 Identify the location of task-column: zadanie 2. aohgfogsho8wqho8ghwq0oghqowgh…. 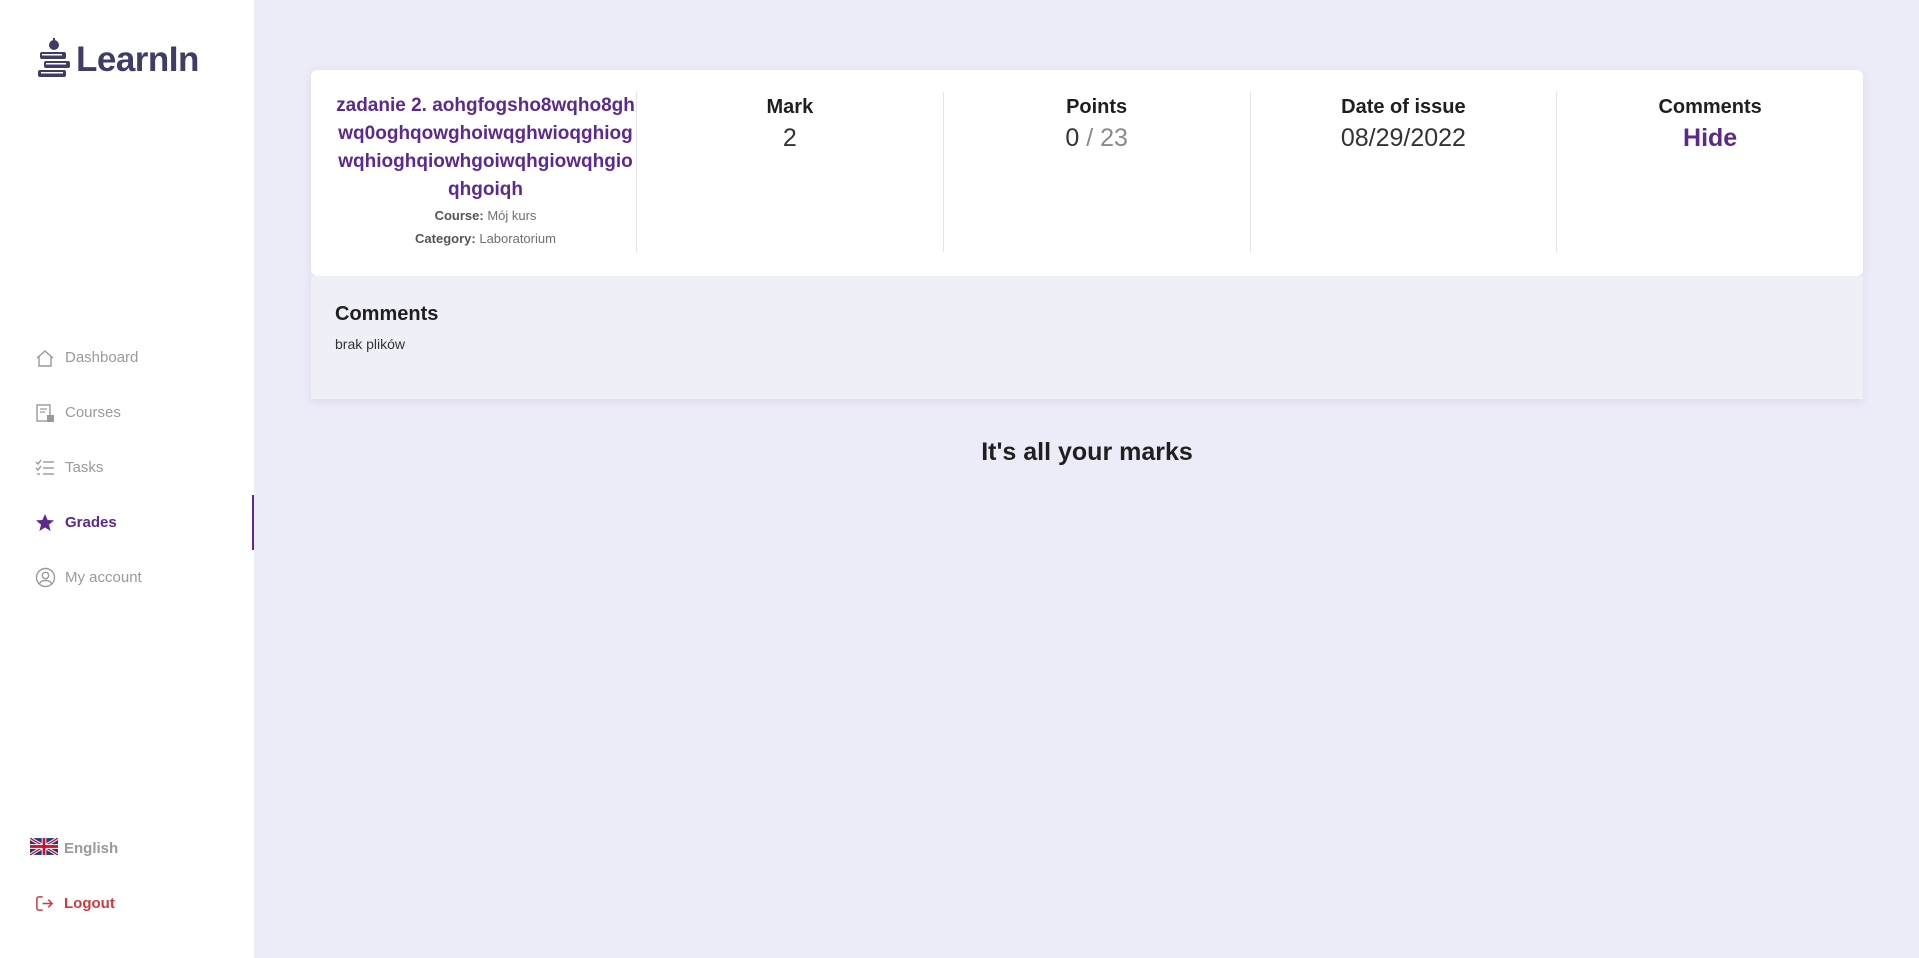
(486, 172).